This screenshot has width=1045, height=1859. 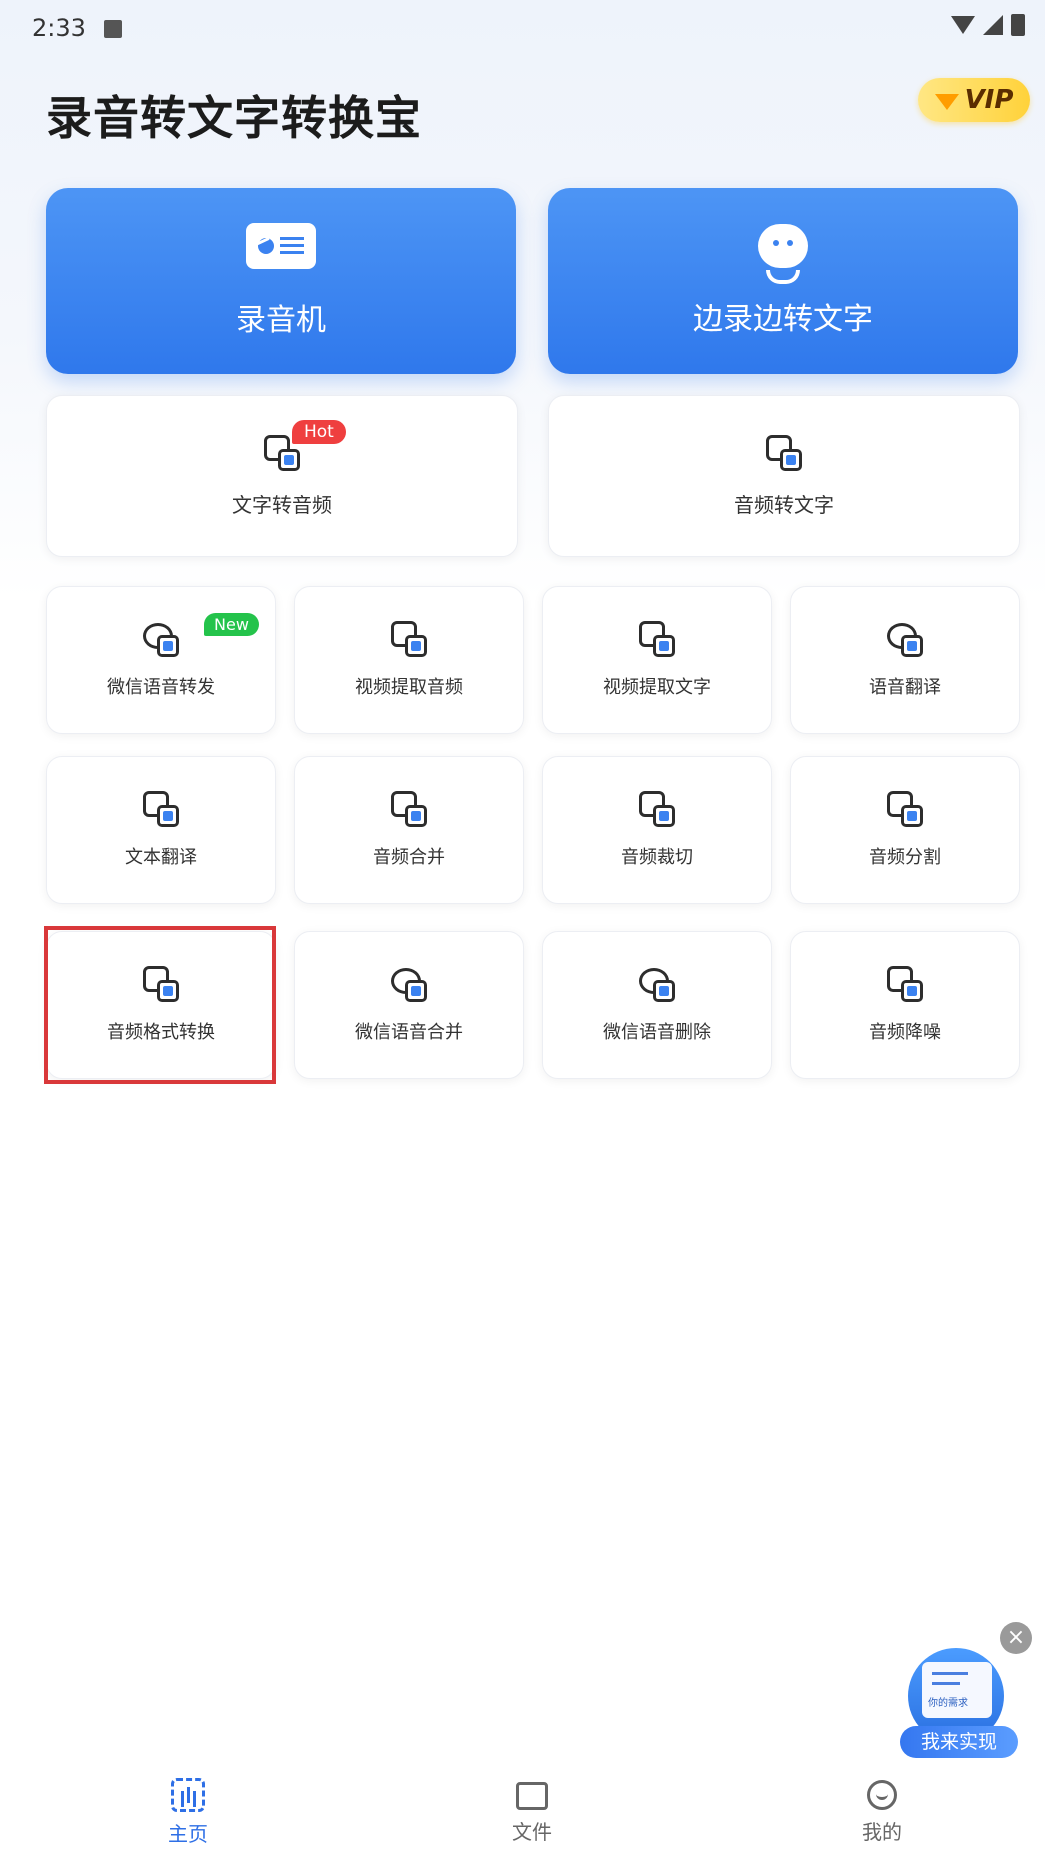 What do you see at coordinates (409, 1005) in the screenshot?
I see `wechat-merge-card: 微信语音合并` at bounding box center [409, 1005].